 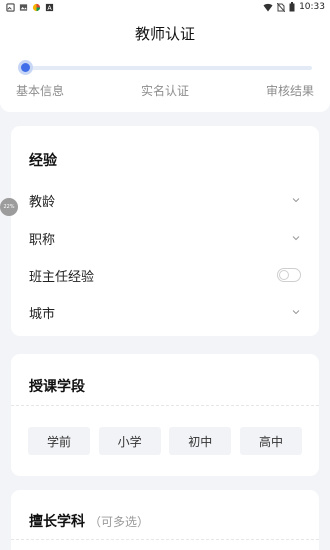 I want to click on stage-option-senior-high: 高中, so click(x=270, y=441).